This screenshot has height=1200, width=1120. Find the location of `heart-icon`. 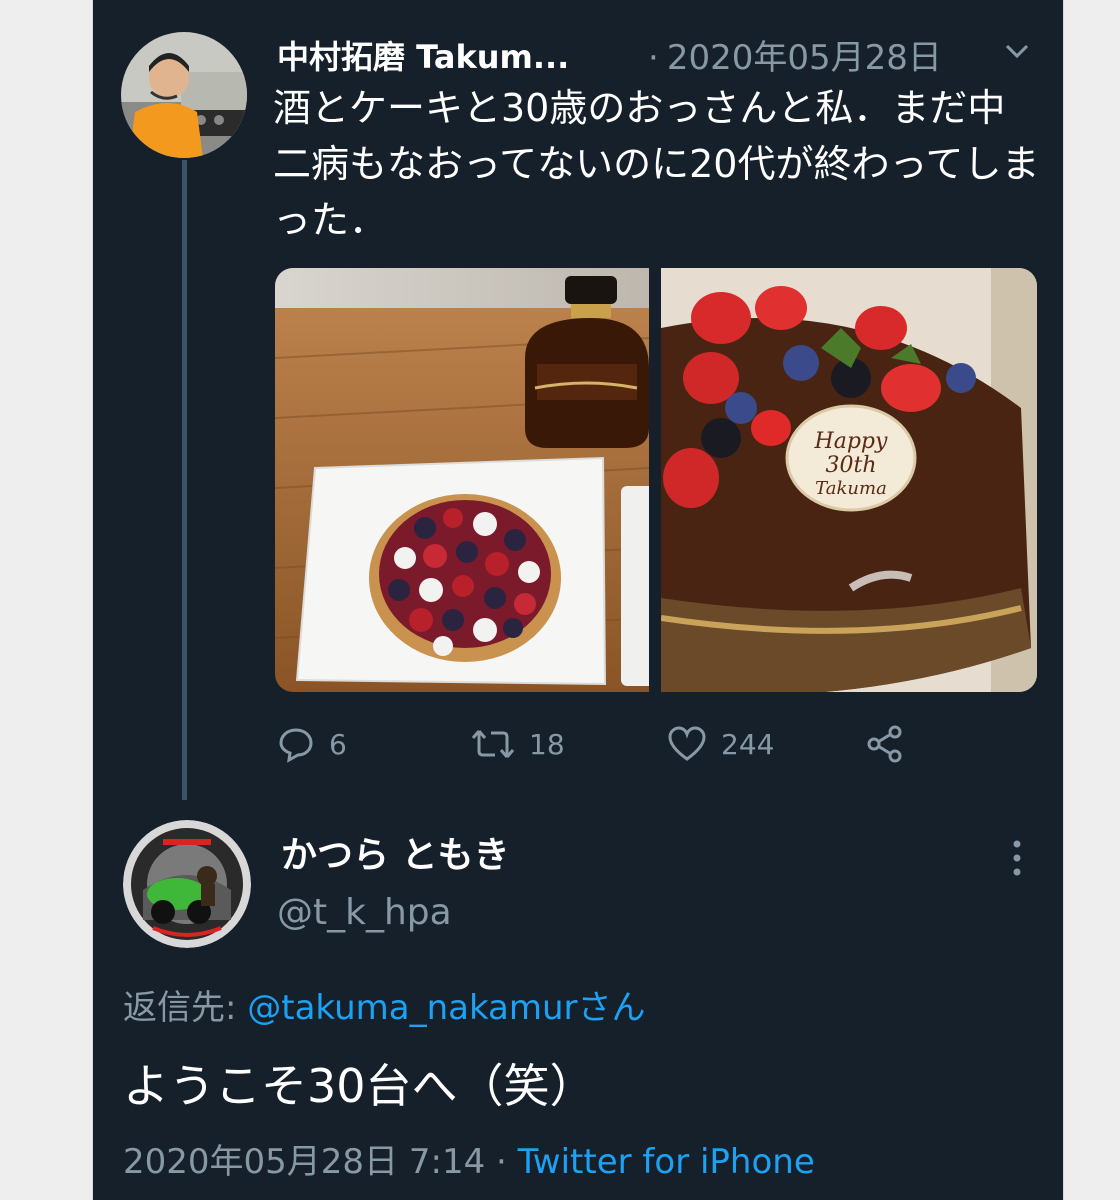

heart-icon is located at coordinates (687, 743).